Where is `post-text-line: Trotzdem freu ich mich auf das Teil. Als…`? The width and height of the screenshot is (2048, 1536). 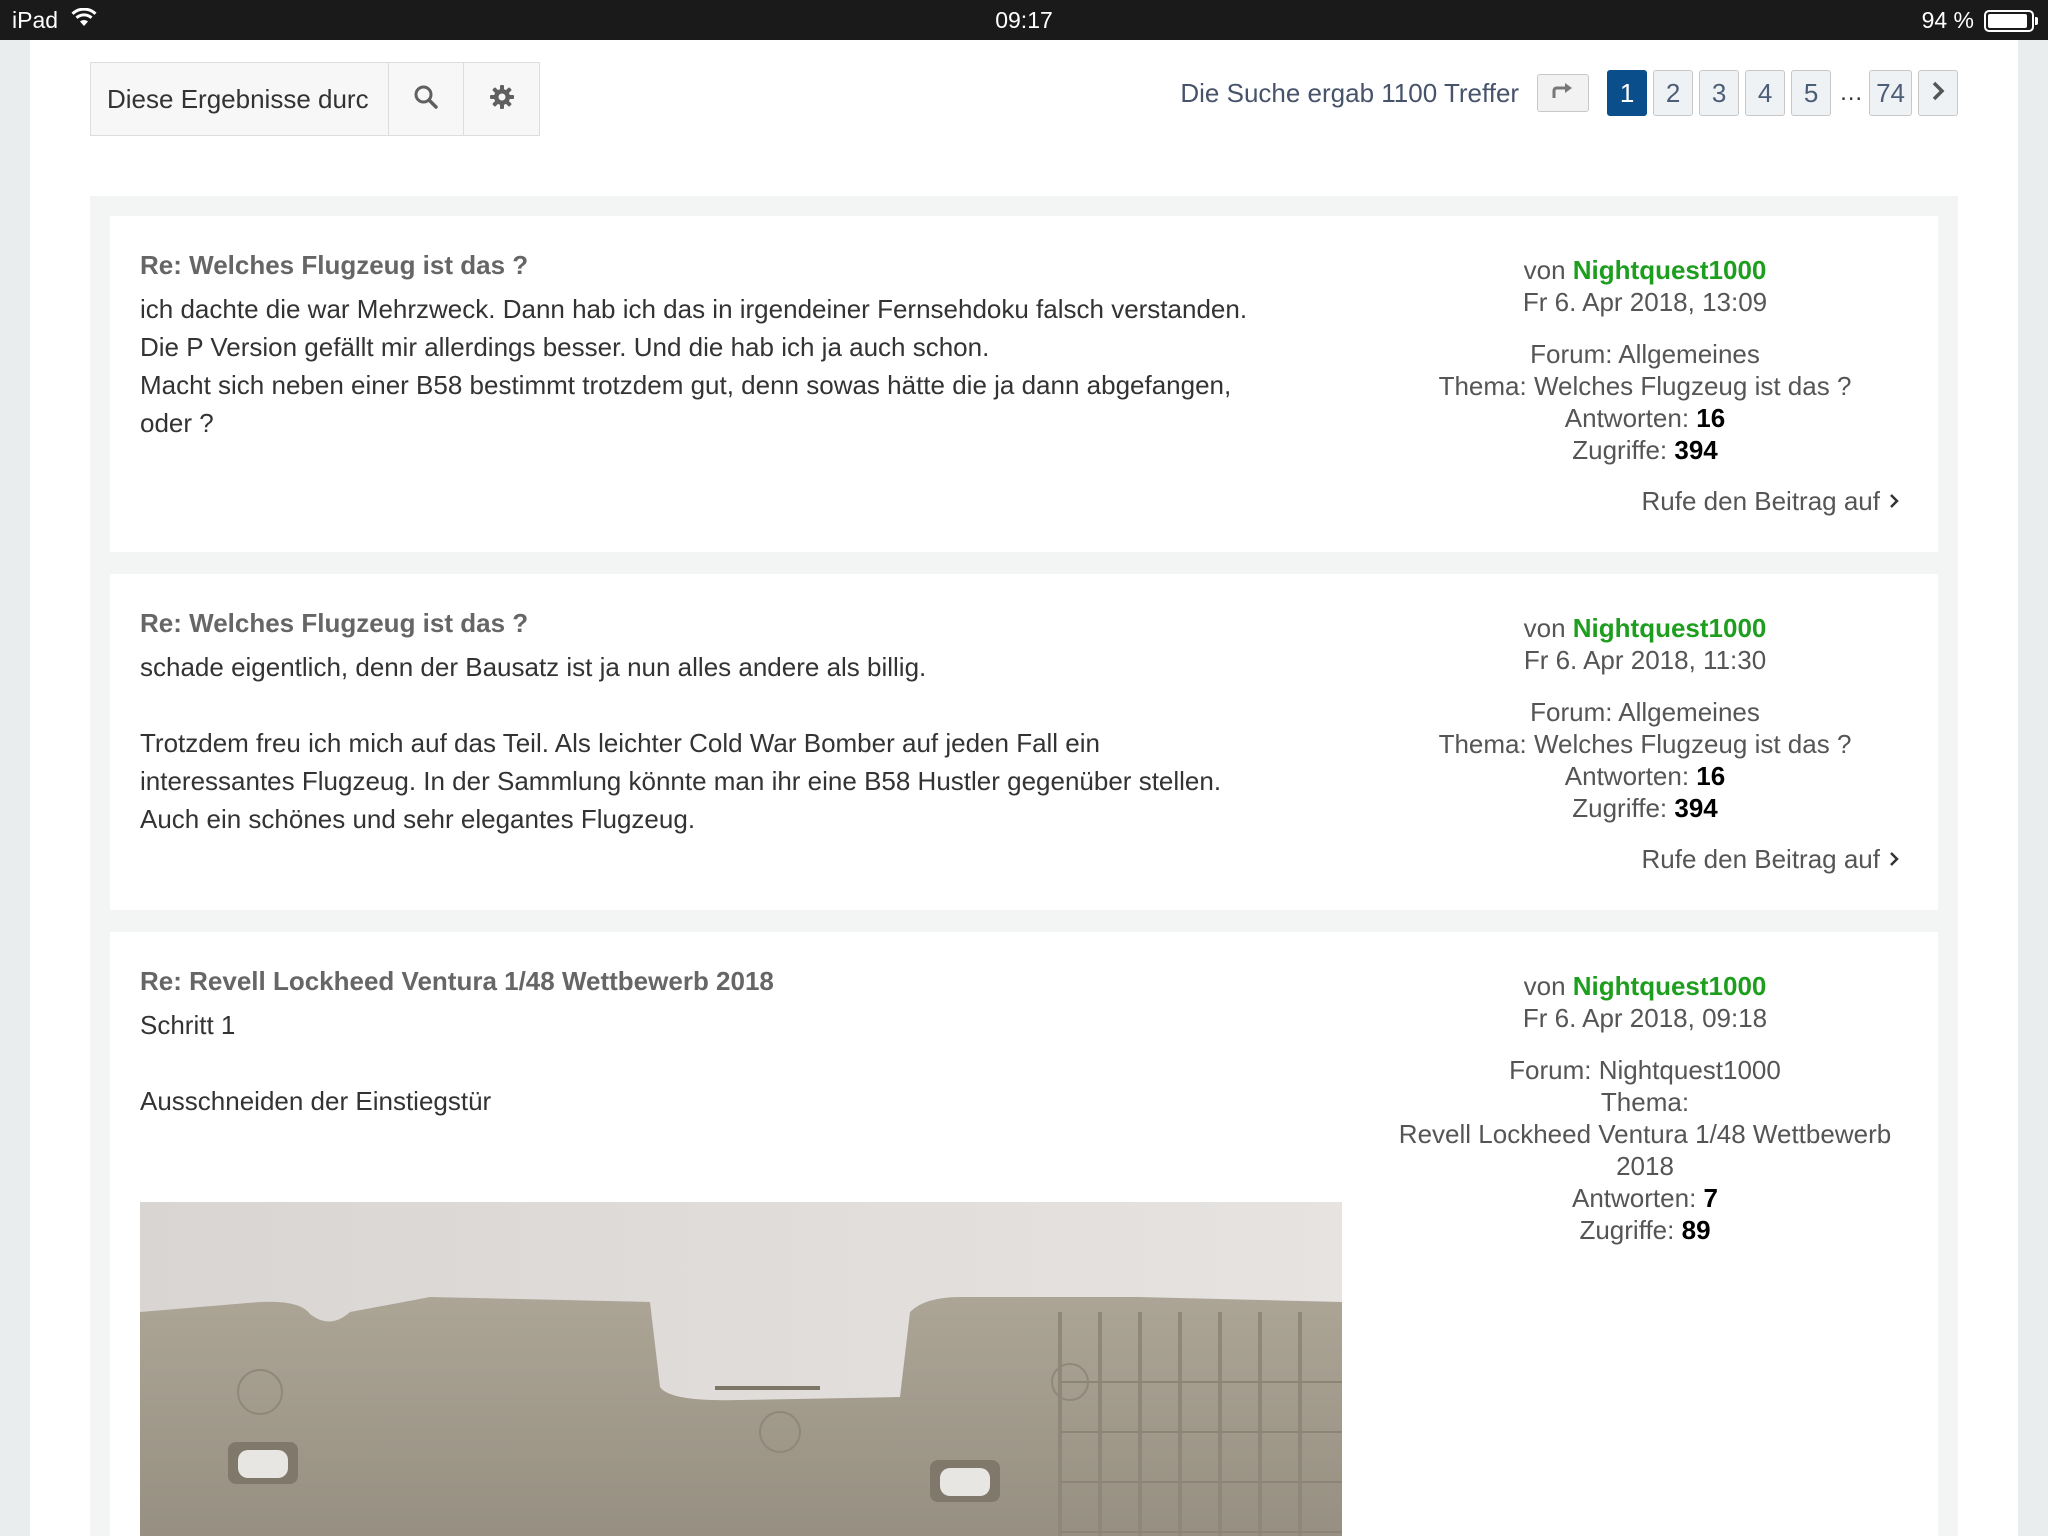 post-text-line: Trotzdem freu ich mich auf das Teil. Als… is located at coordinates (620, 743).